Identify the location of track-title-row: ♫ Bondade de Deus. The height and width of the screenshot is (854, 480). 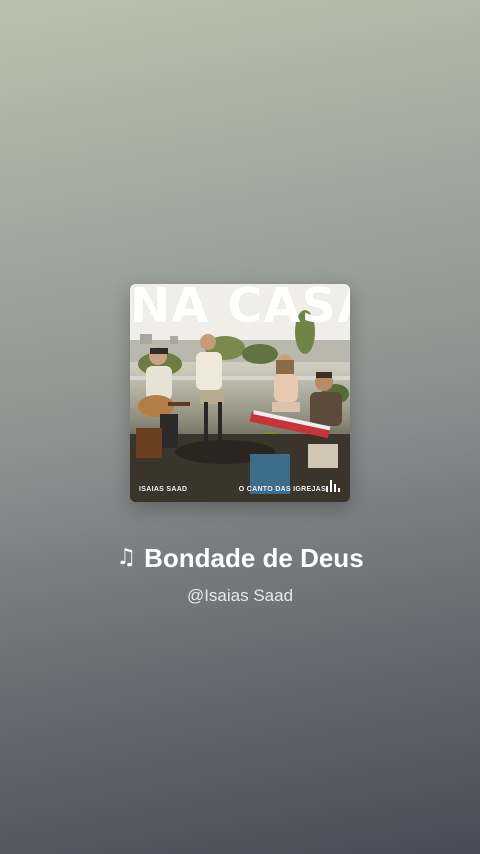
(240, 558).